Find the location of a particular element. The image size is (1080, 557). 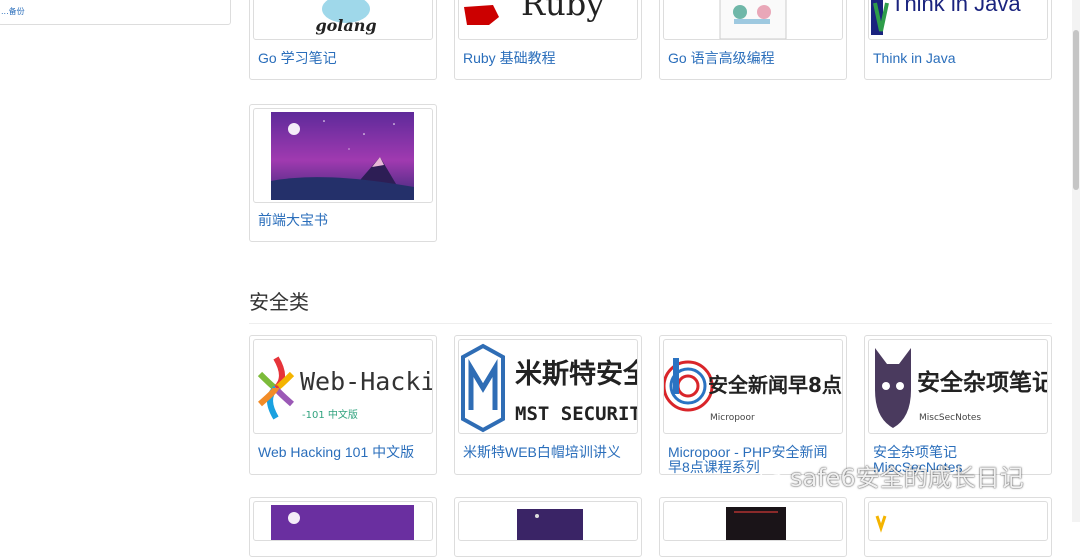

book-cover: Think in Java is located at coordinates (958, 20).